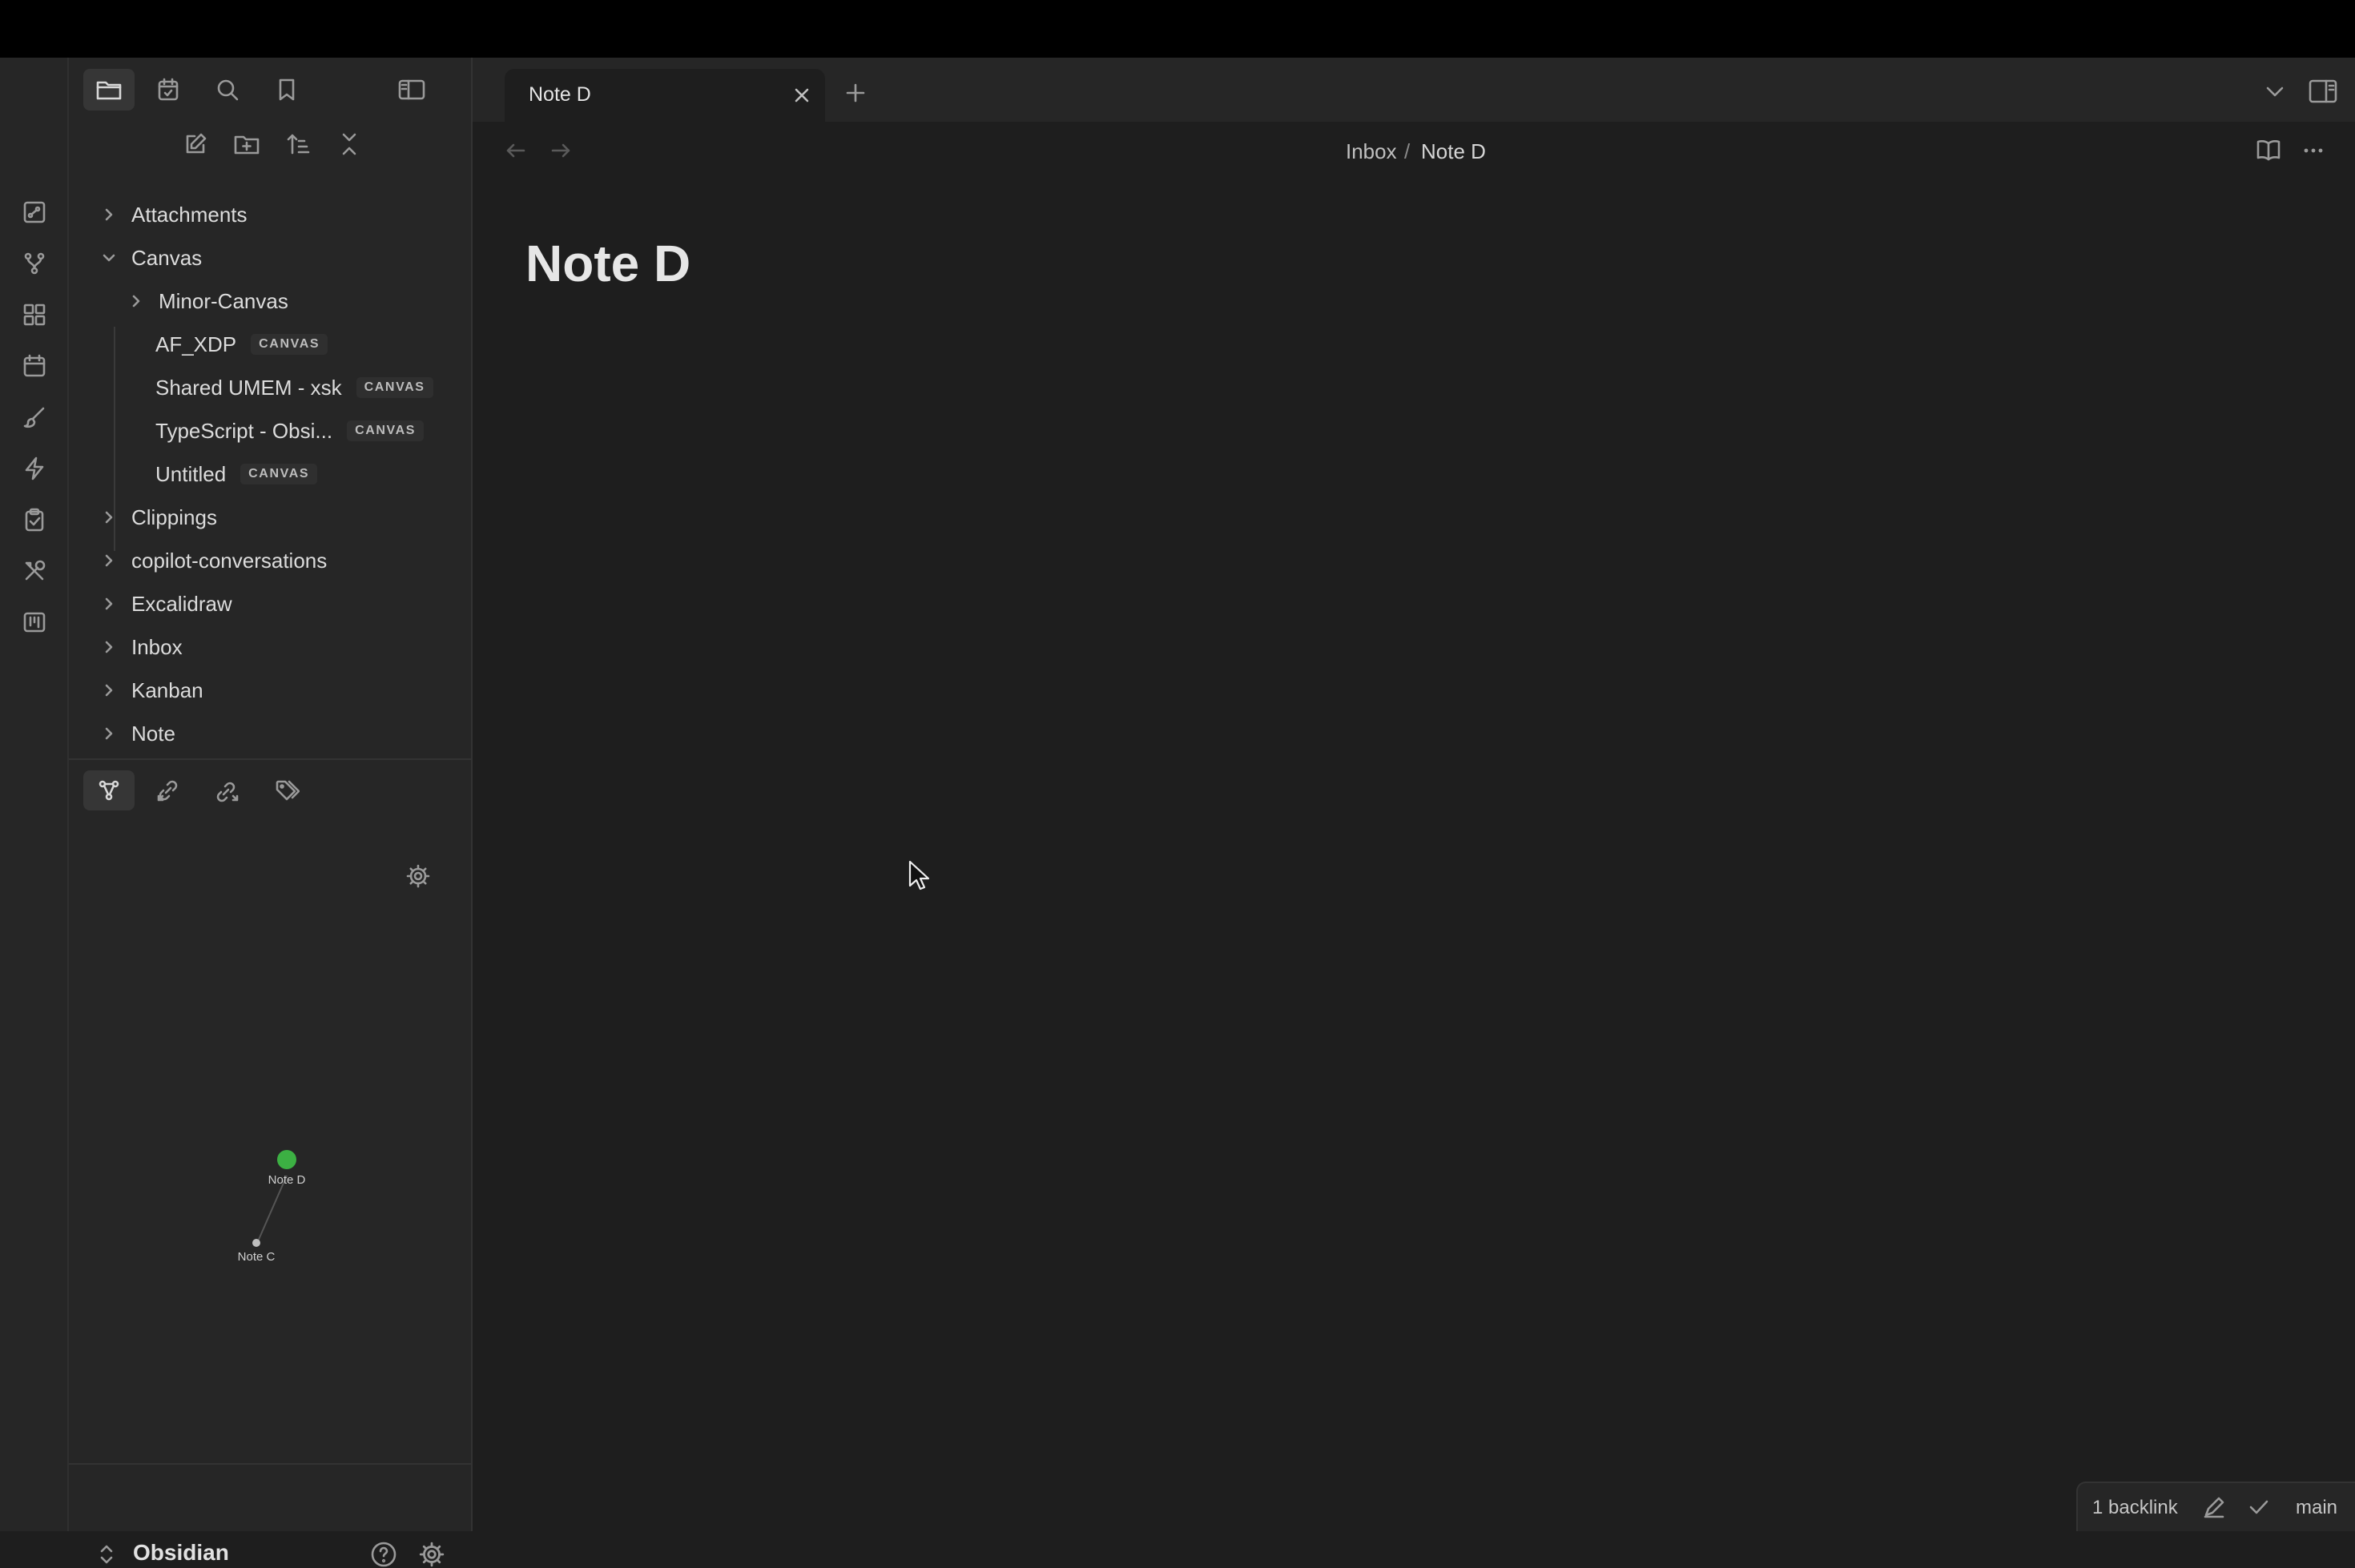 The width and height of the screenshot is (2355, 1568). Describe the element at coordinates (1371, 152) in the screenshot. I see `breadcrumb-folder: Inbox` at that location.